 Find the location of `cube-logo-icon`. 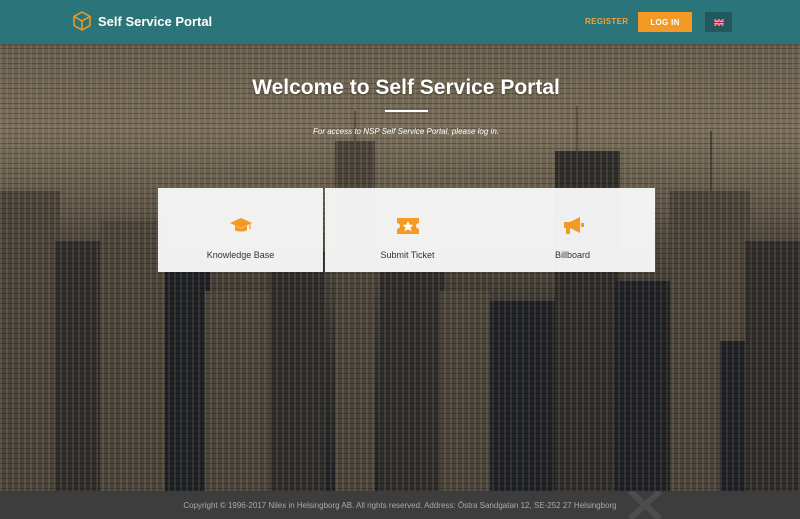

cube-logo-icon is located at coordinates (82, 21).